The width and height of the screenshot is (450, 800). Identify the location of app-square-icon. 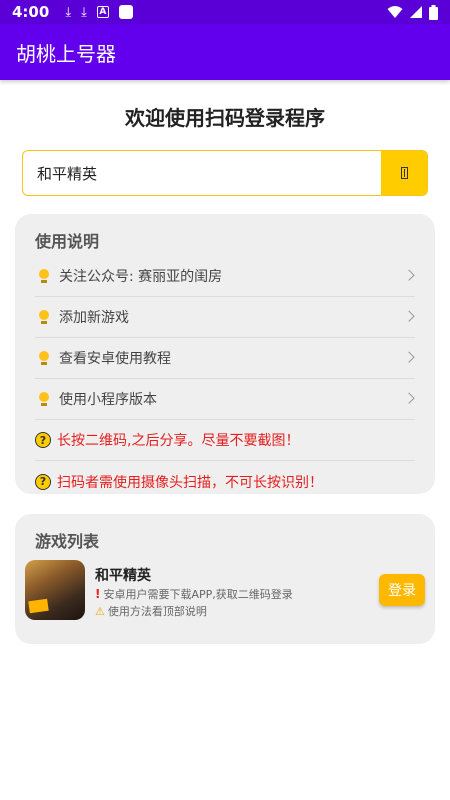
(125, 12).